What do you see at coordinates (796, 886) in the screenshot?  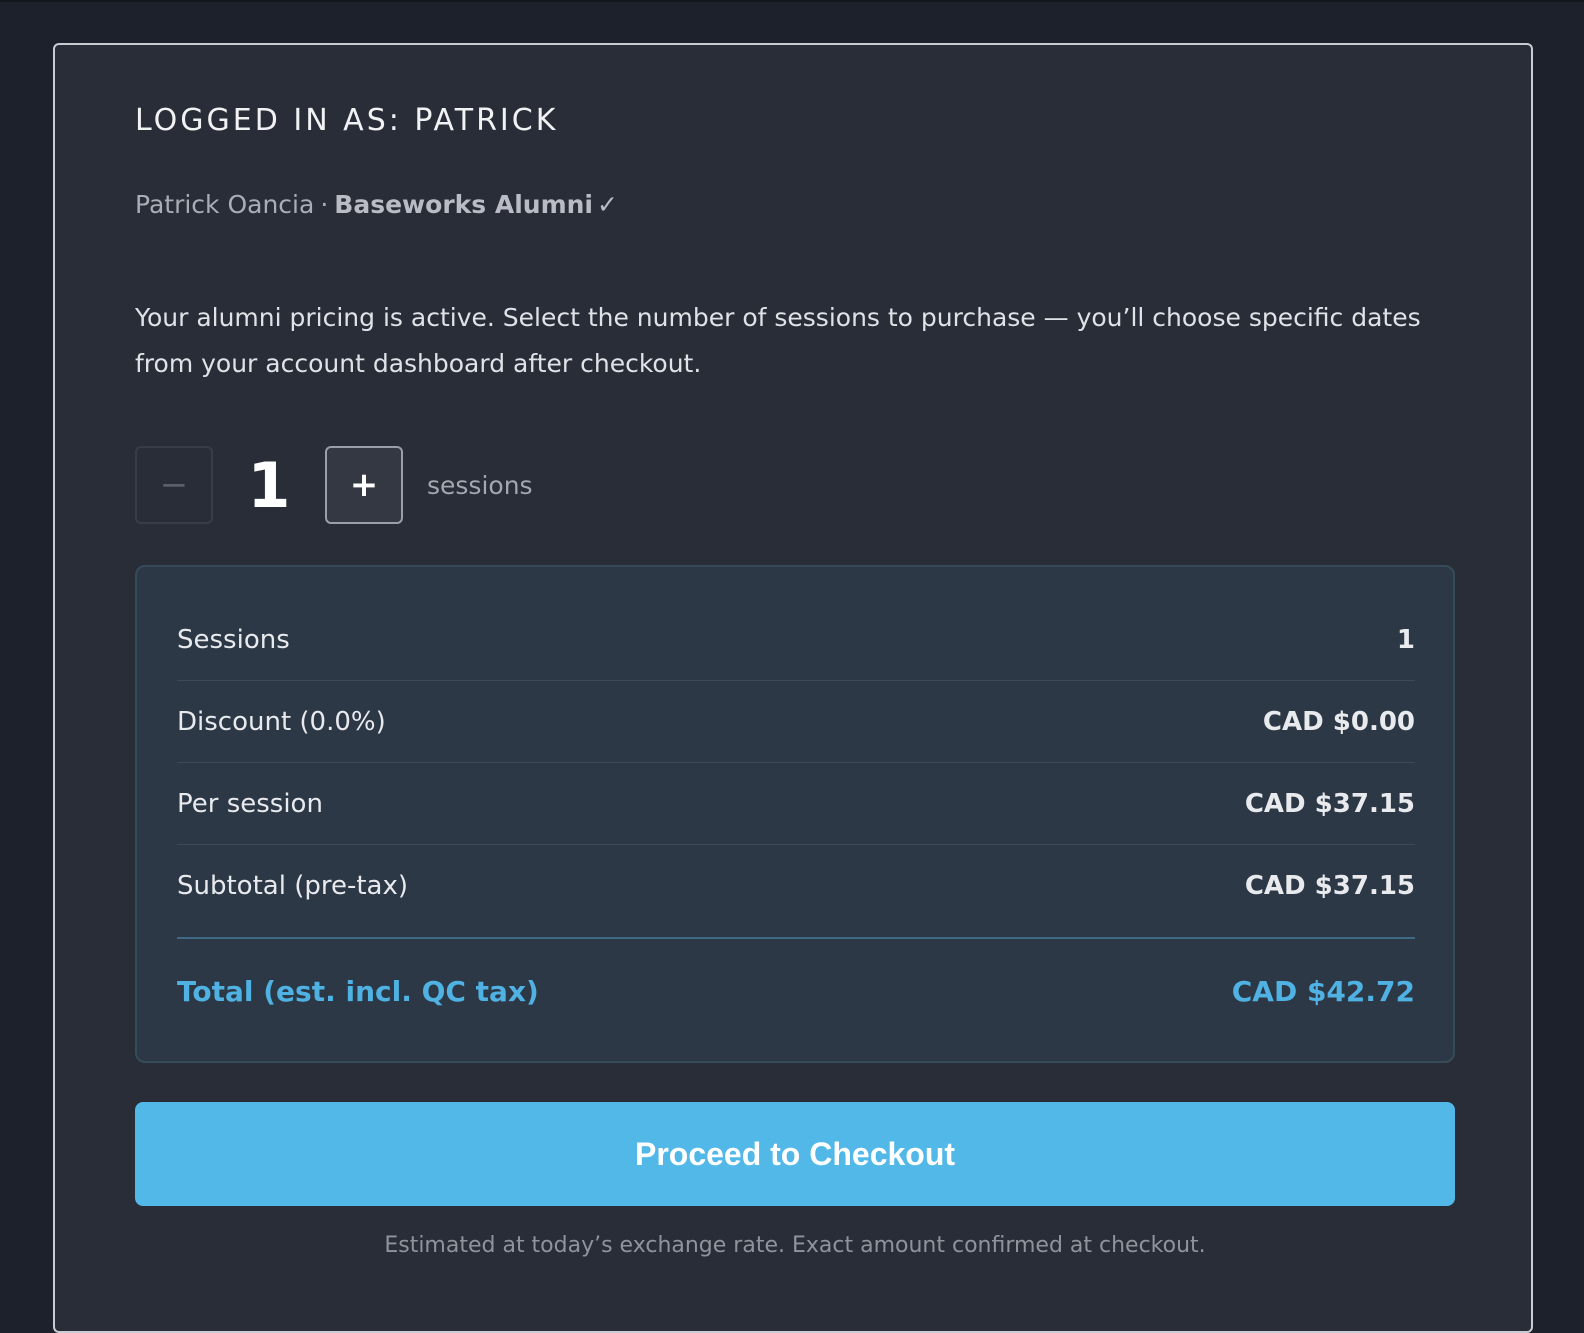 I see `summary-row-subtotal: Subtotal (pre-tax) CAD $37.15` at bounding box center [796, 886].